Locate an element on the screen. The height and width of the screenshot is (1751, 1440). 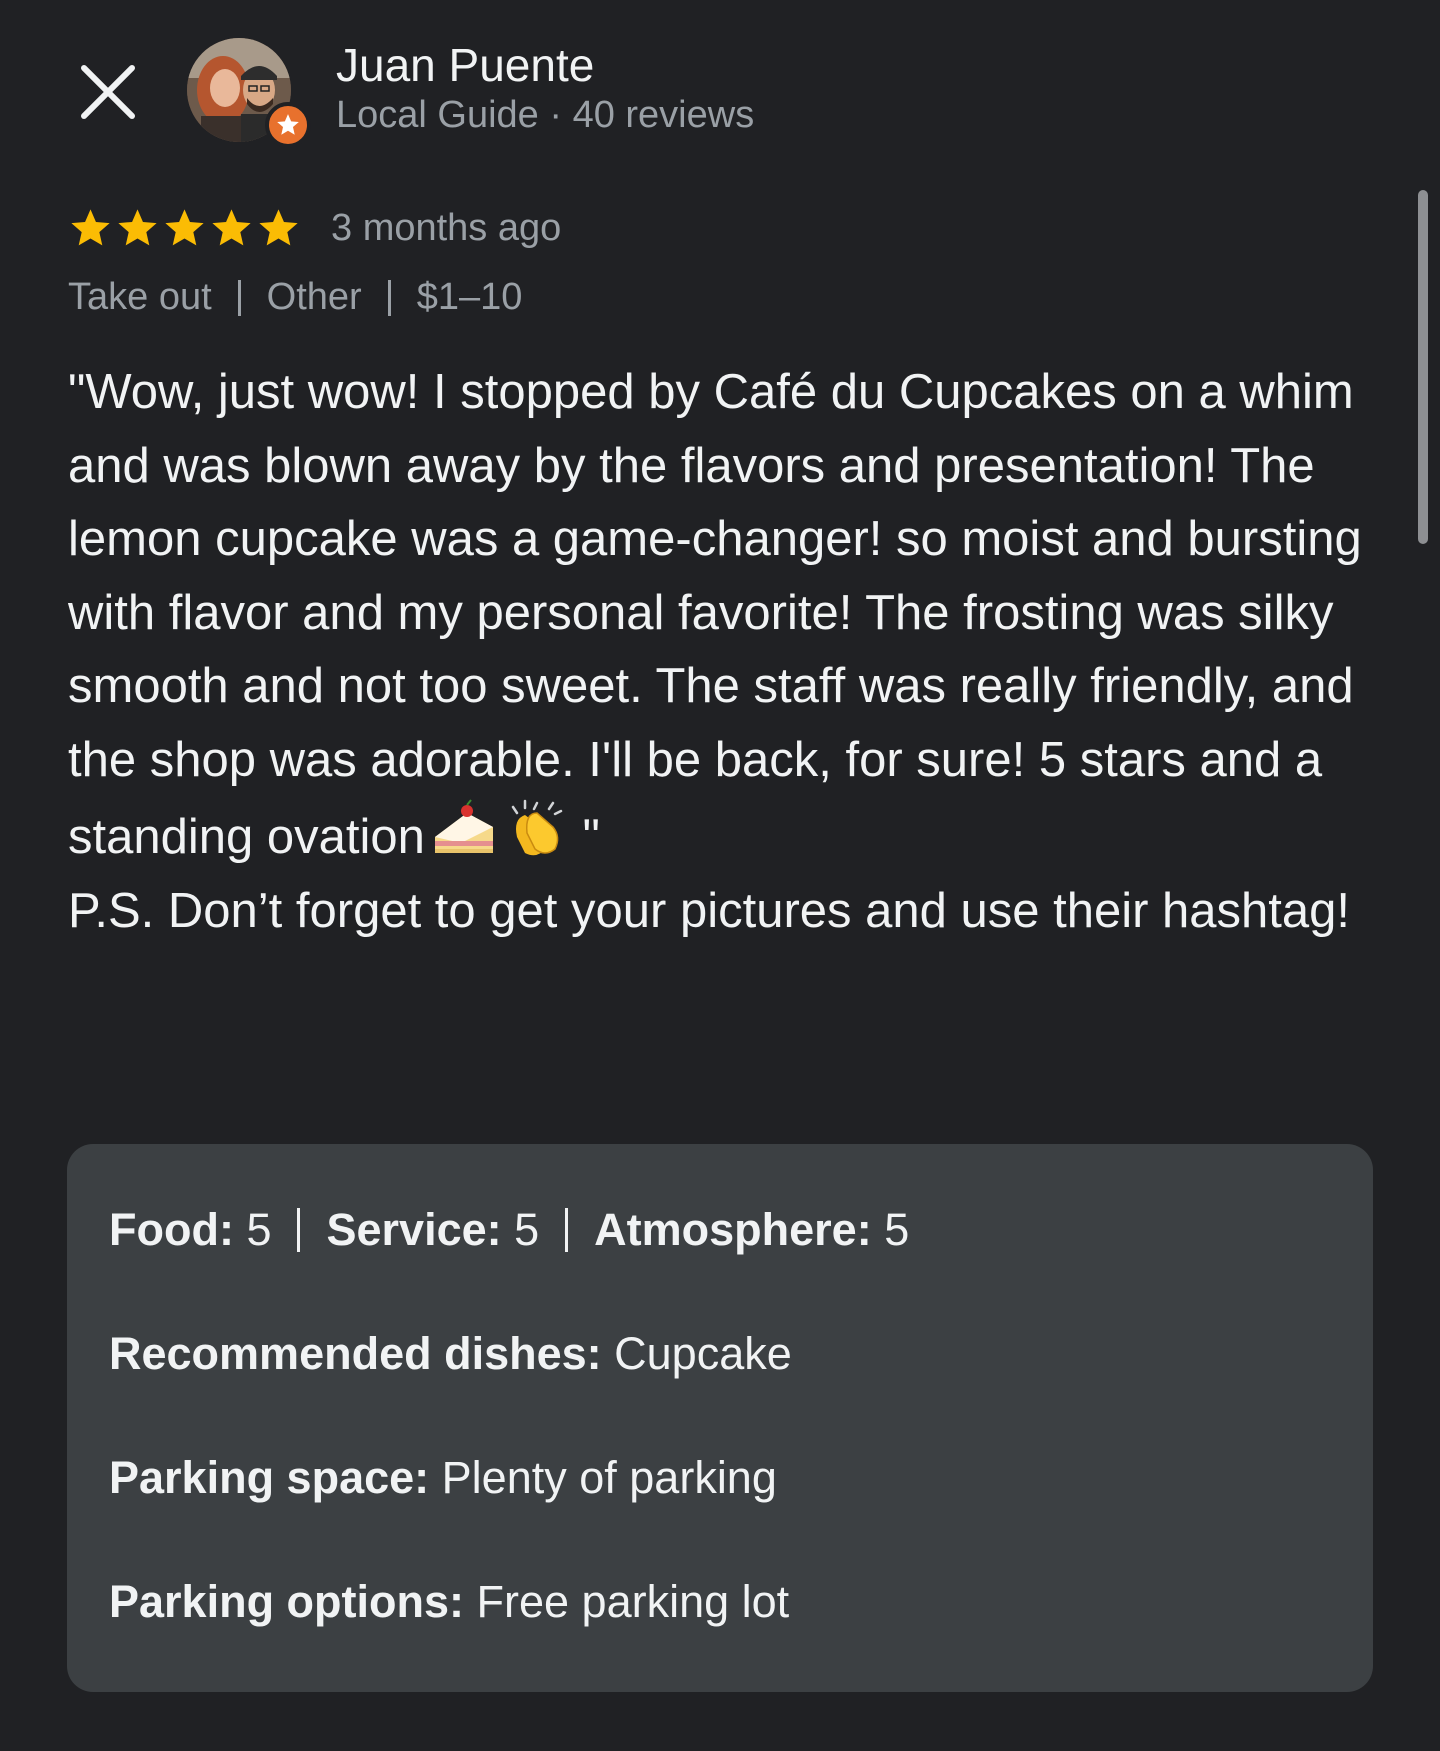
reviewer-avatar is located at coordinates (249, 93).